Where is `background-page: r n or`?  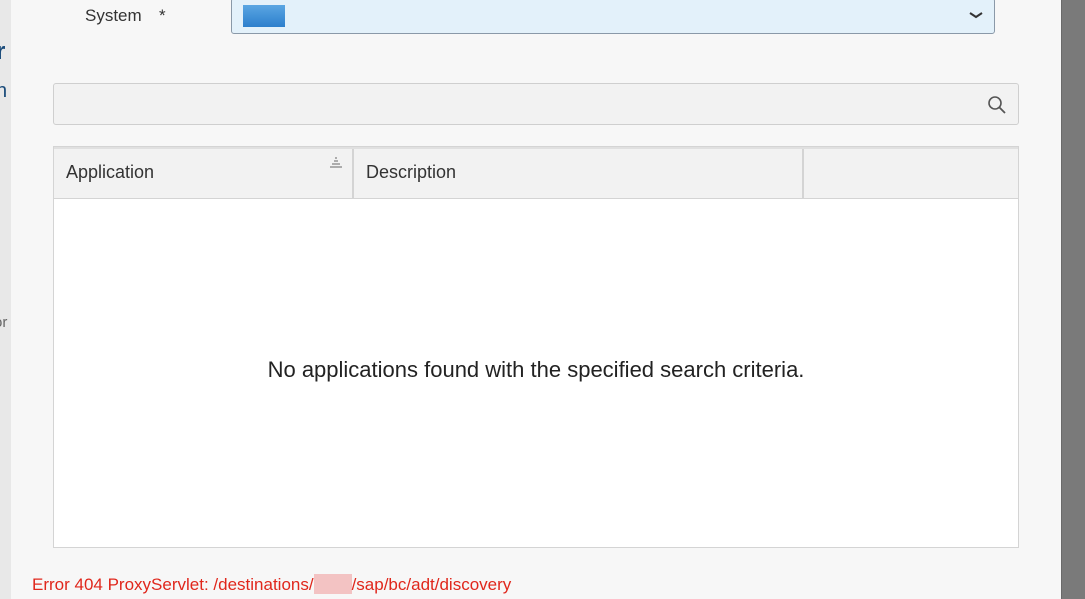 background-page: r n or is located at coordinates (5, 299).